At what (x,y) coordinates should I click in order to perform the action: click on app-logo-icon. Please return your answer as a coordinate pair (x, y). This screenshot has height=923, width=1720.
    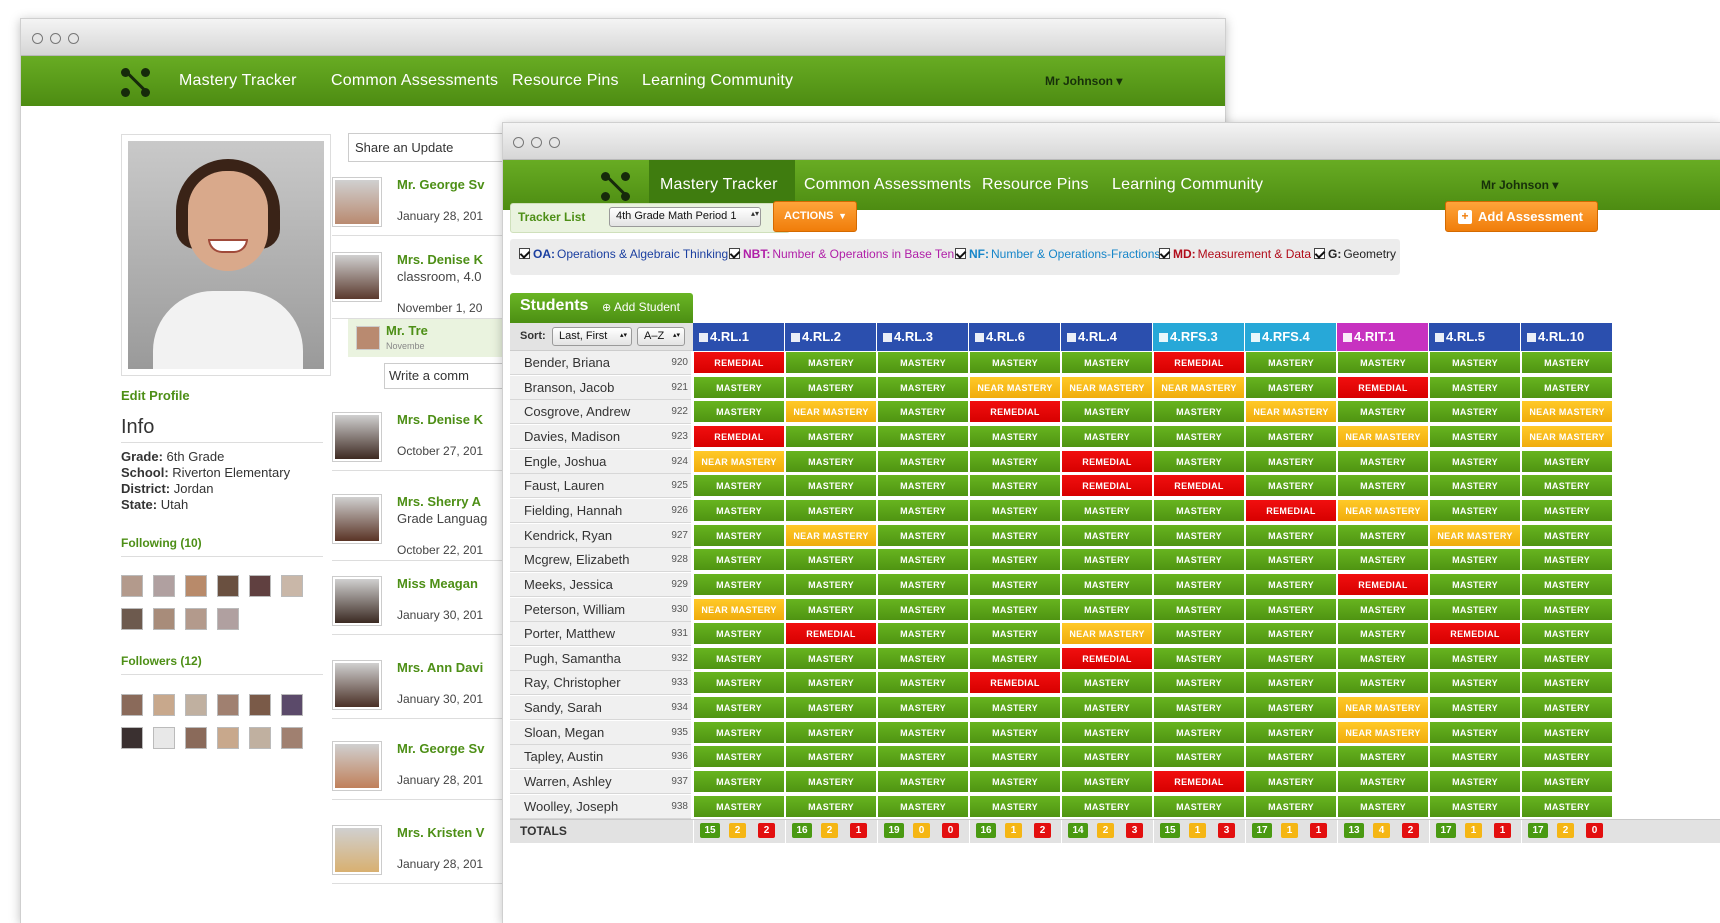
    Looking at the image, I should click on (136, 83).